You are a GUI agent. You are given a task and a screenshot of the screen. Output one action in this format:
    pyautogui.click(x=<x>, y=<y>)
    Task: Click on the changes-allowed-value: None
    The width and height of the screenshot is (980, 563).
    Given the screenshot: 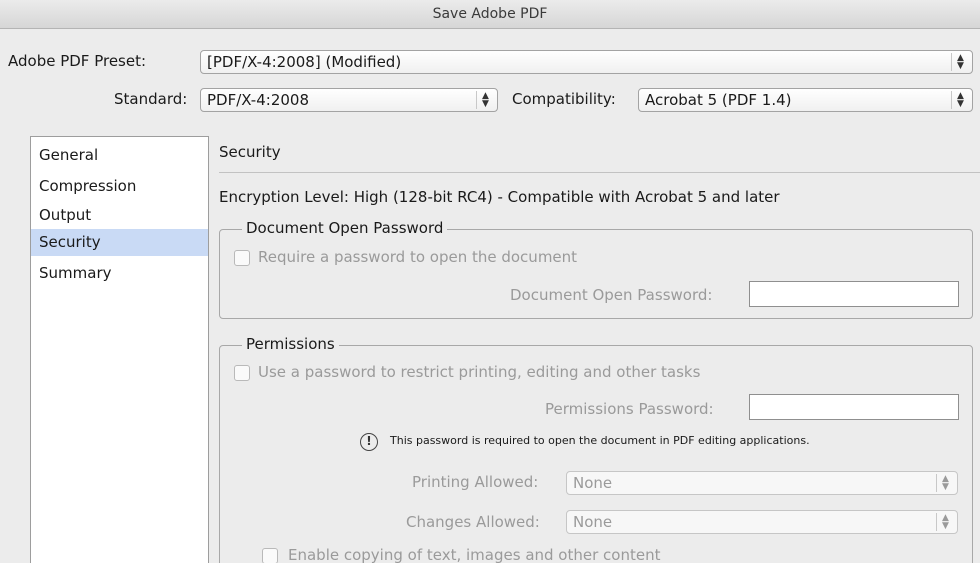 What is the action you would take?
    pyautogui.click(x=593, y=522)
    